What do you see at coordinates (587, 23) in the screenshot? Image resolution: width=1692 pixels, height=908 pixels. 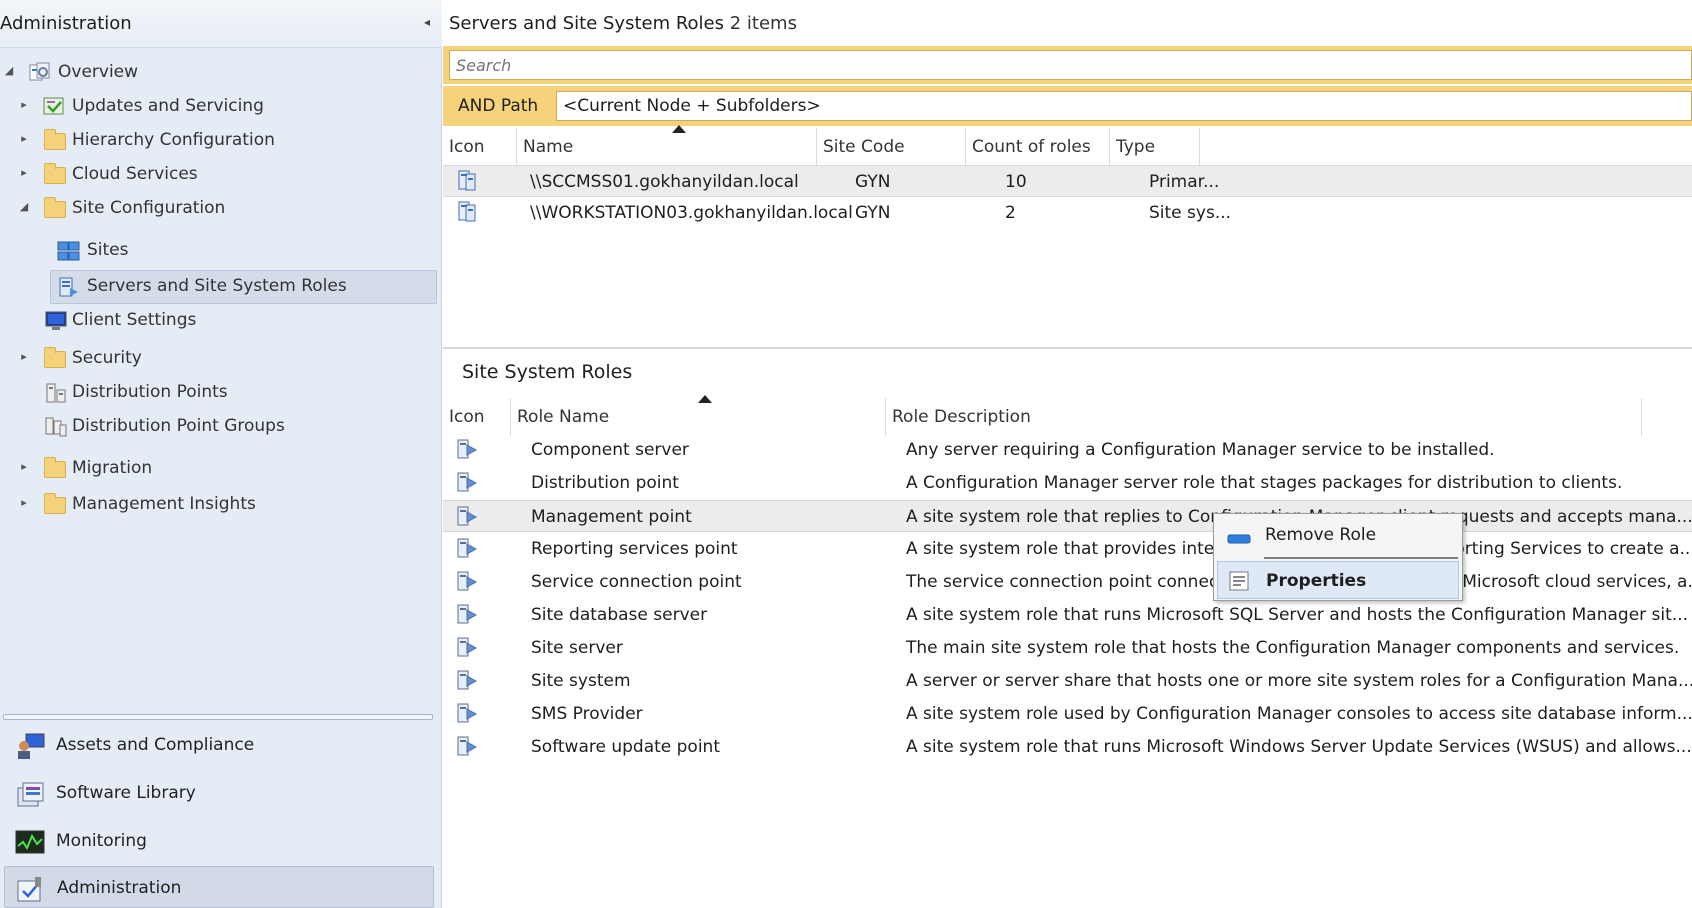 I see `page-title-text: Servers and Site System Roles` at bounding box center [587, 23].